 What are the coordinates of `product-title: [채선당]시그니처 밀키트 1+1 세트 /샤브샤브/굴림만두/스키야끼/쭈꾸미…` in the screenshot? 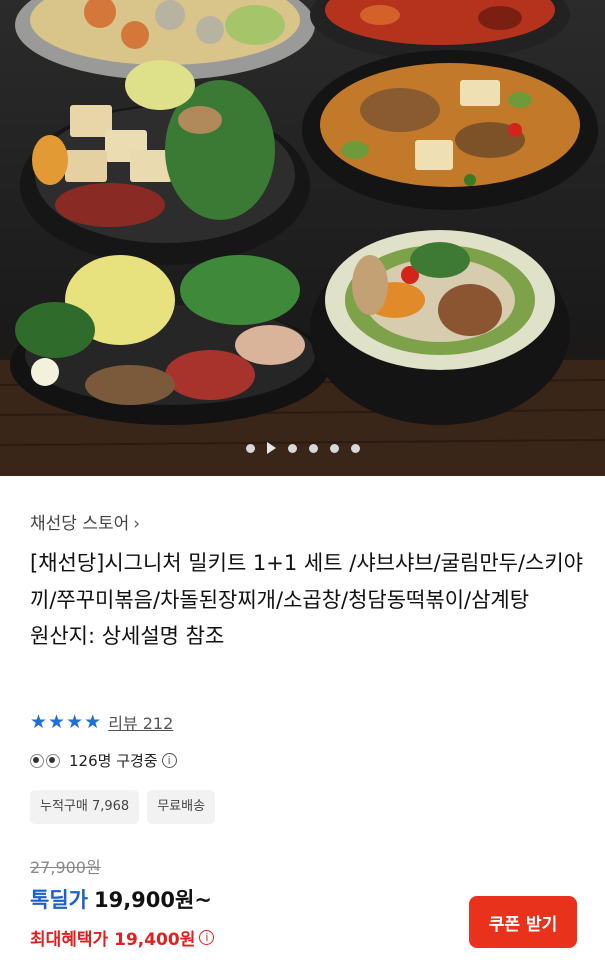 It's located at (306, 581).